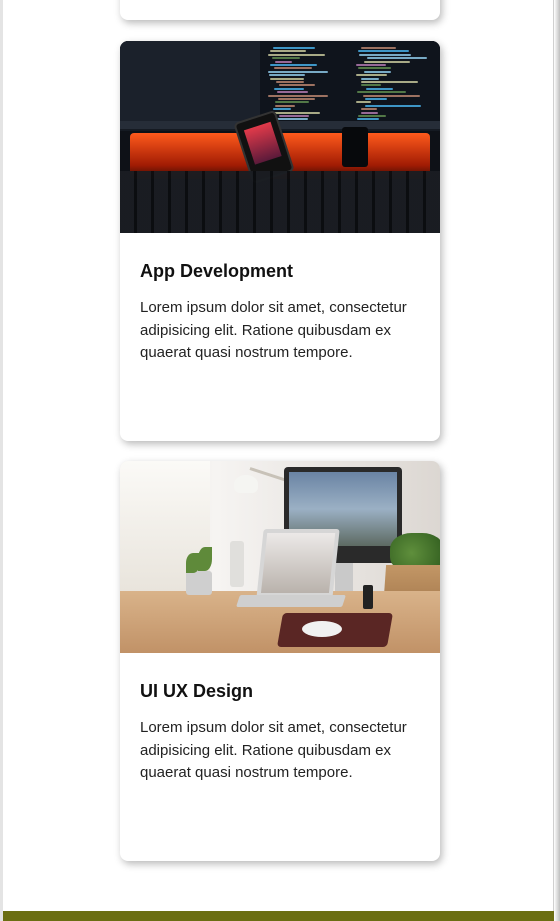 This screenshot has height=921, width=560. Describe the element at coordinates (557, 460) in the screenshot. I see `page-right-shadow` at that location.